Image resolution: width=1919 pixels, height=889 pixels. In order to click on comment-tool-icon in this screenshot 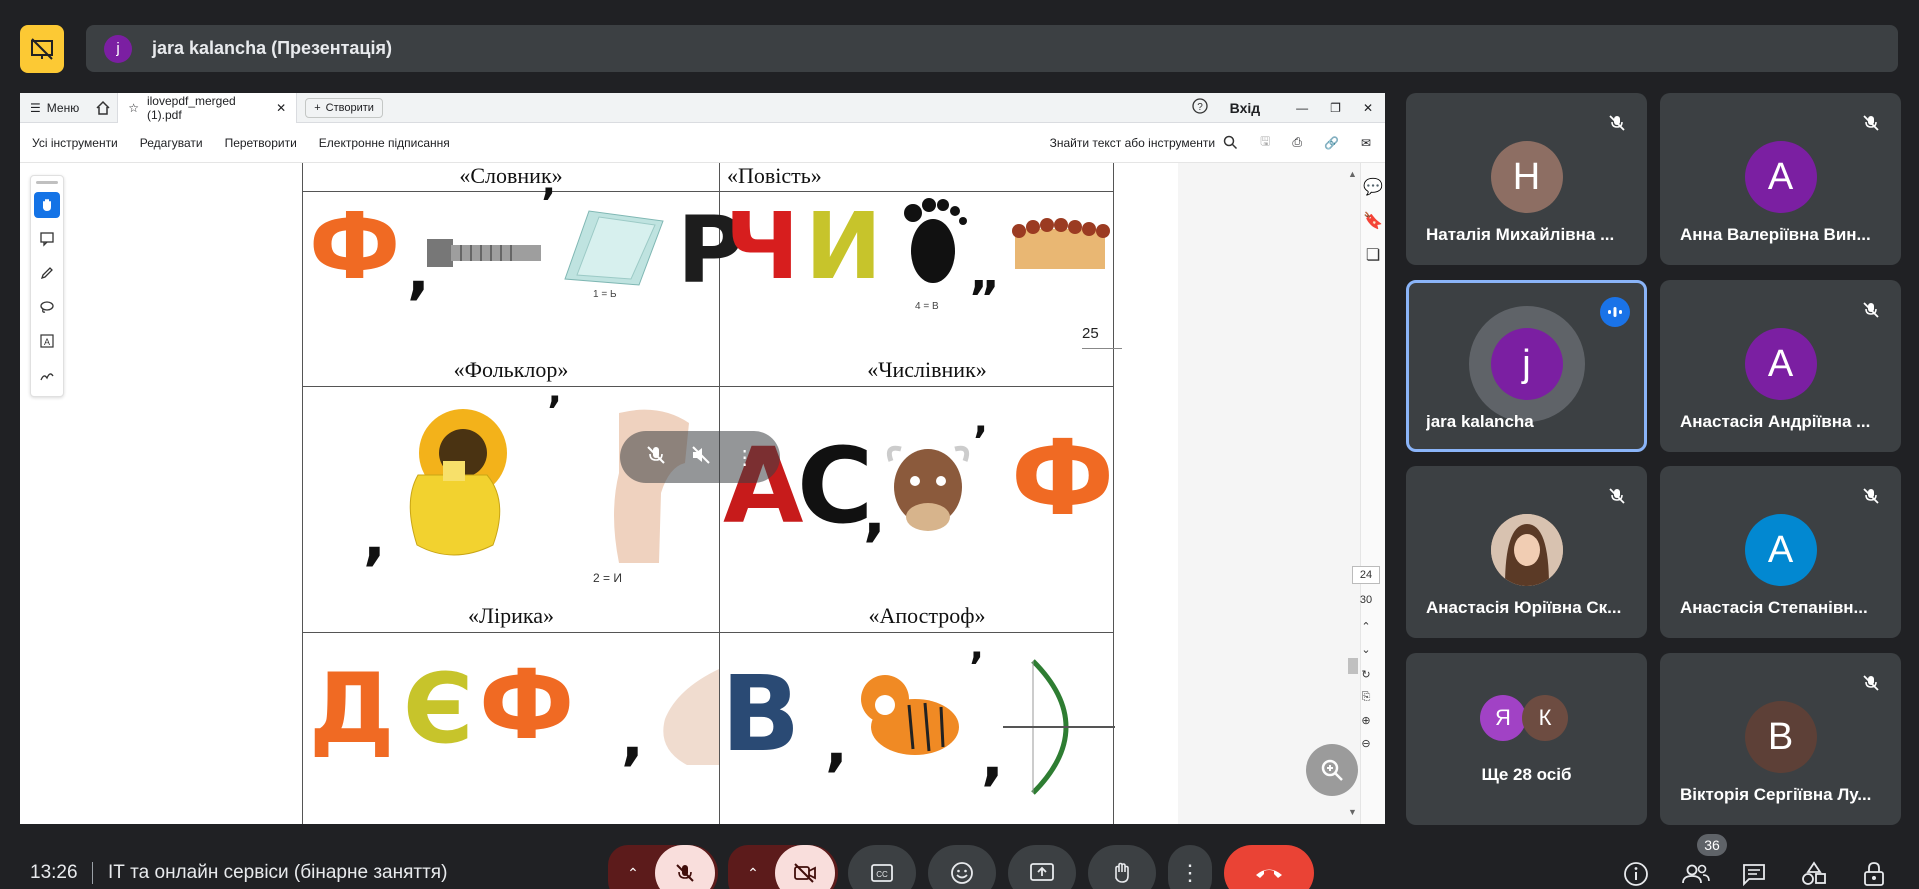, I will do `click(47, 239)`.